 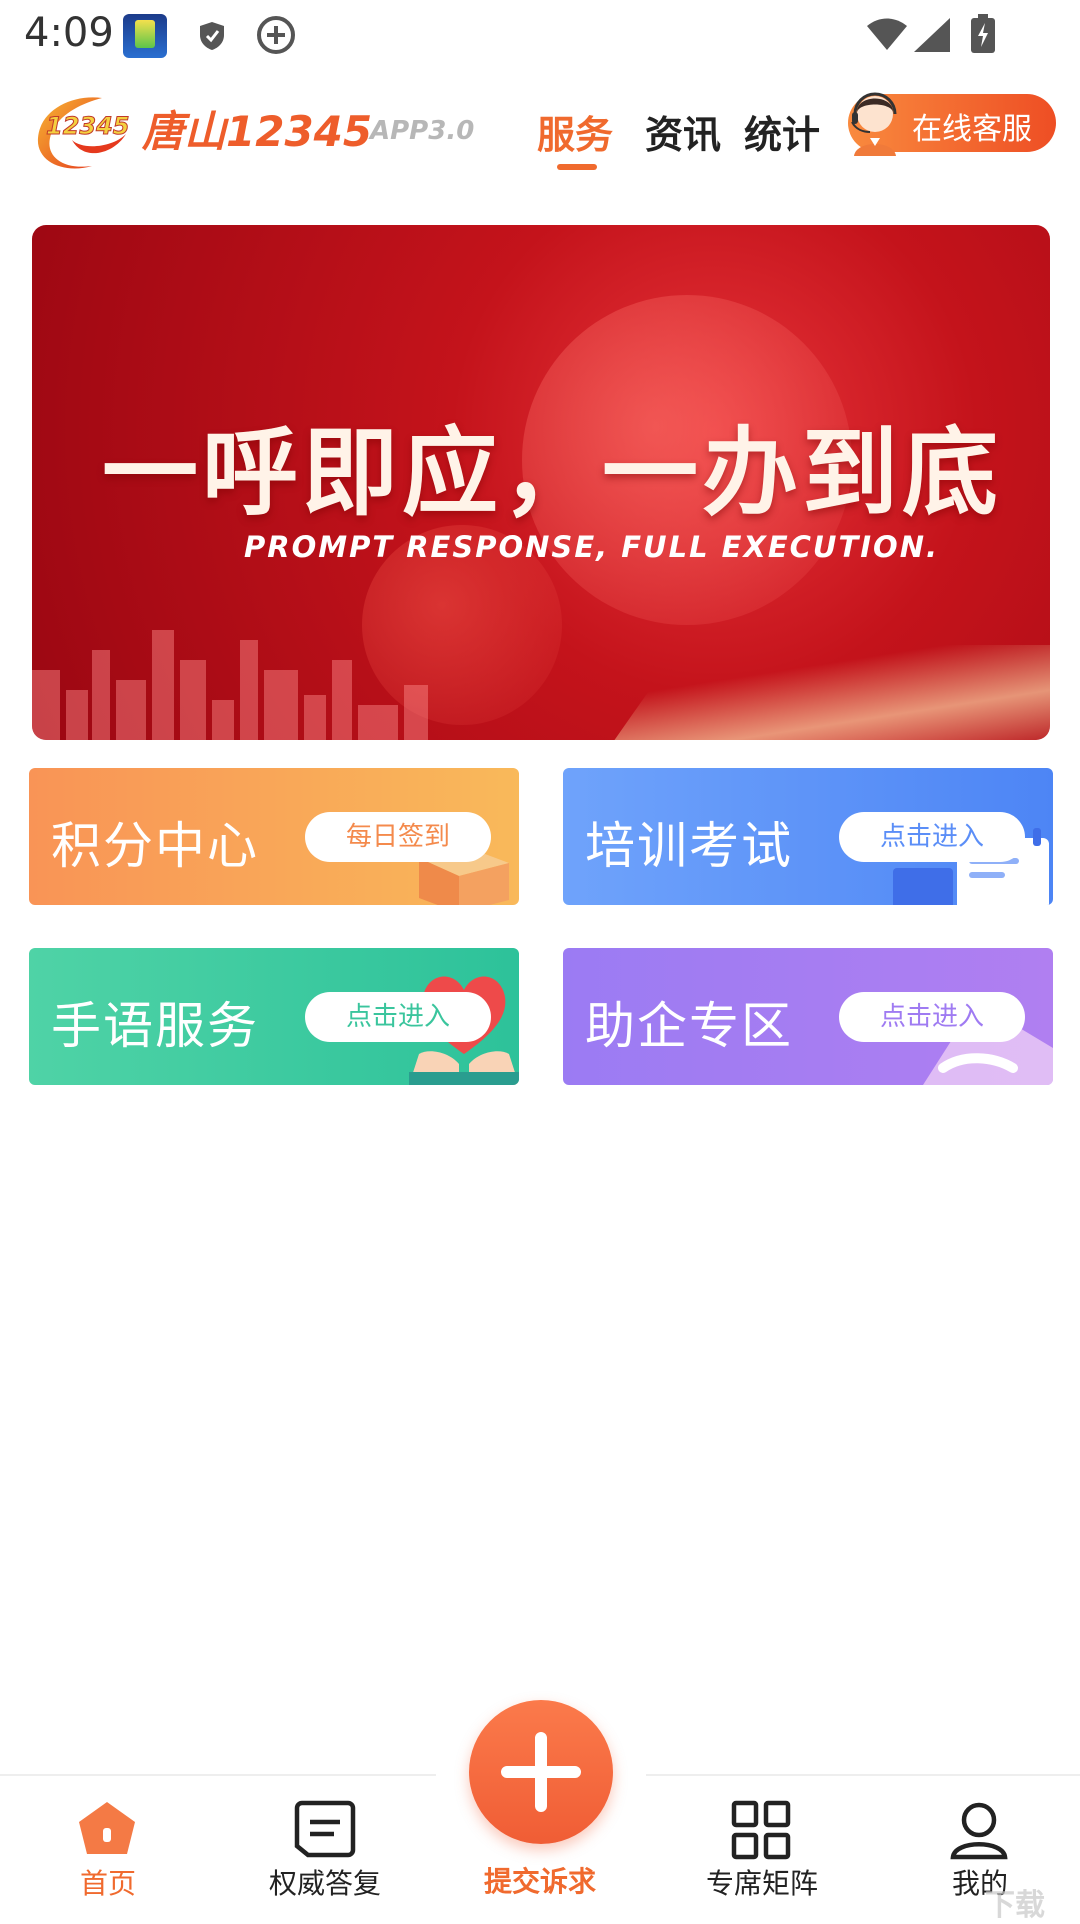 What do you see at coordinates (577, 167) in the screenshot?
I see `active-tab-indicator` at bounding box center [577, 167].